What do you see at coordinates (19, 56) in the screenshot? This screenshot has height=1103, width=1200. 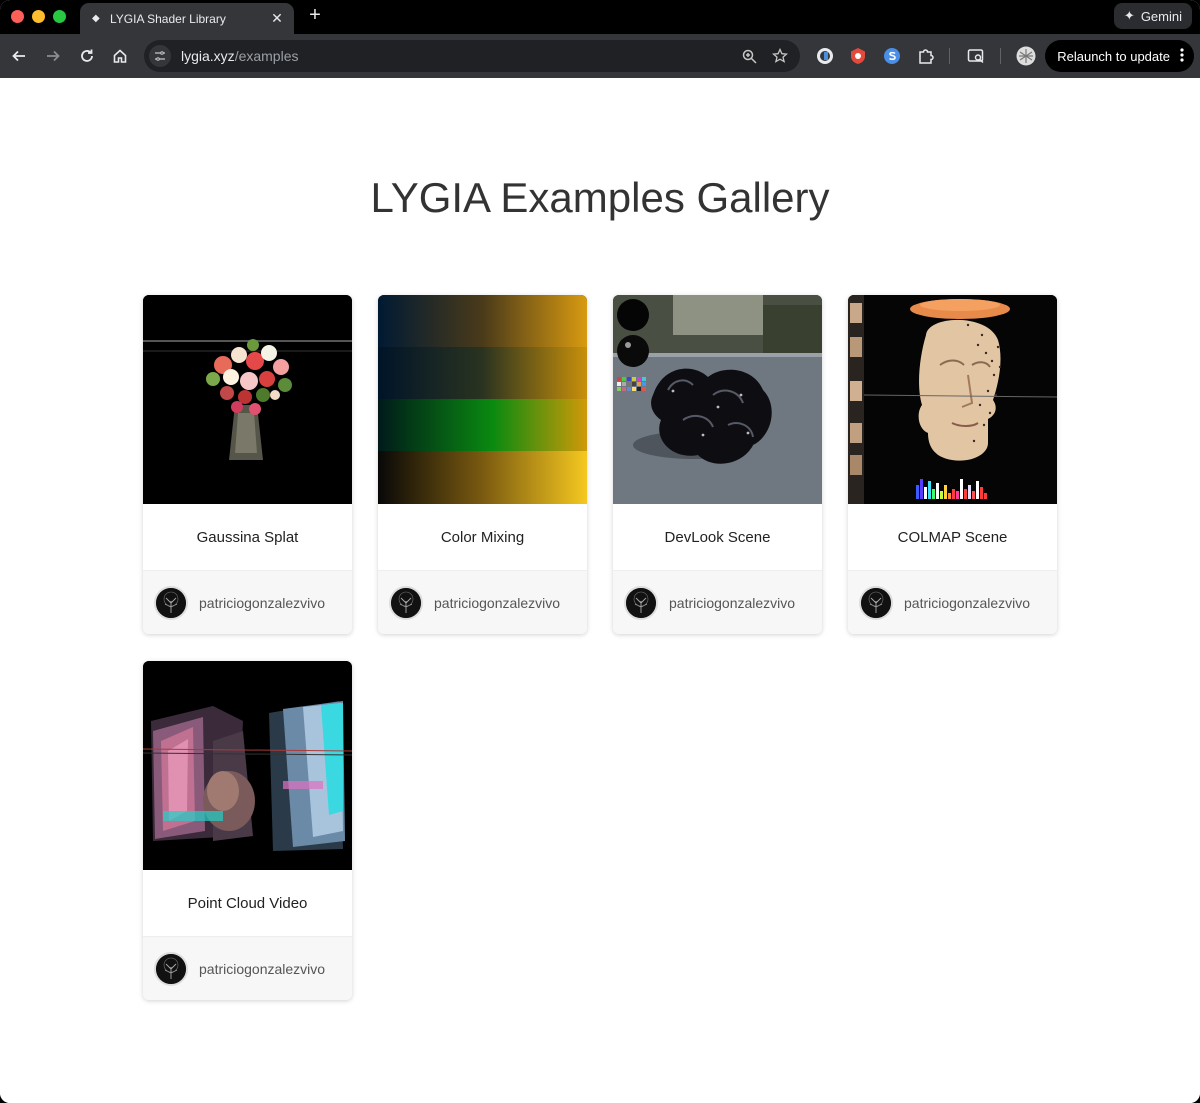 I see `back-arrow-icon` at bounding box center [19, 56].